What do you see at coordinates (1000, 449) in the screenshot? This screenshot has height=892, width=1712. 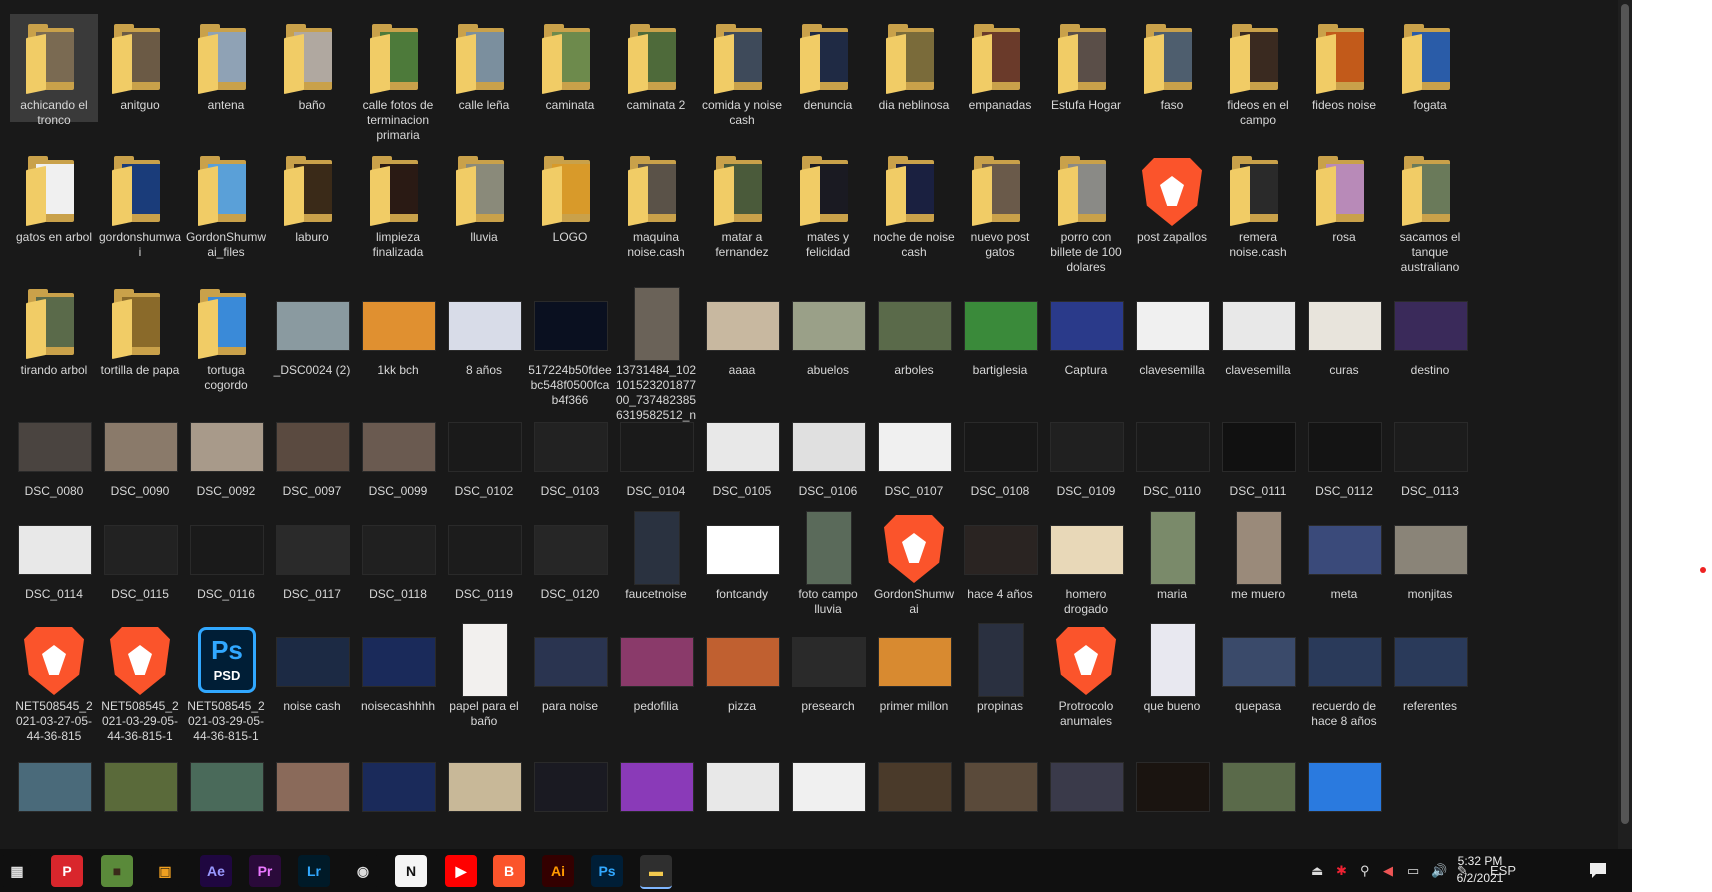 I see `desktop-item: DSC_0108` at bounding box center [1000, 449].